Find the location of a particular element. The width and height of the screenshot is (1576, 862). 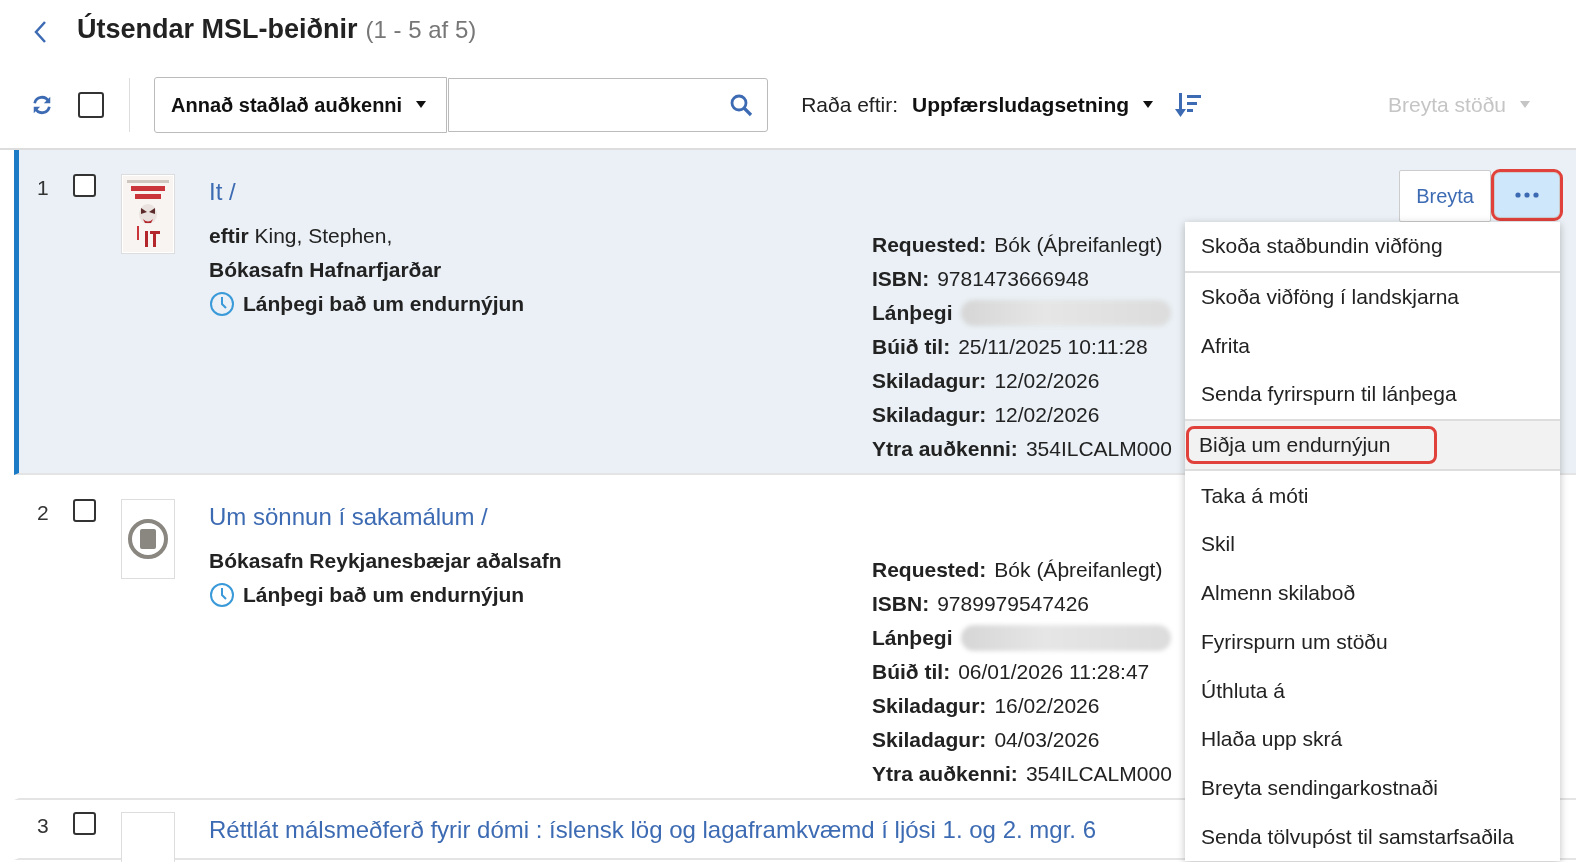

more-actions-button is located at coordinates (1527, 195).